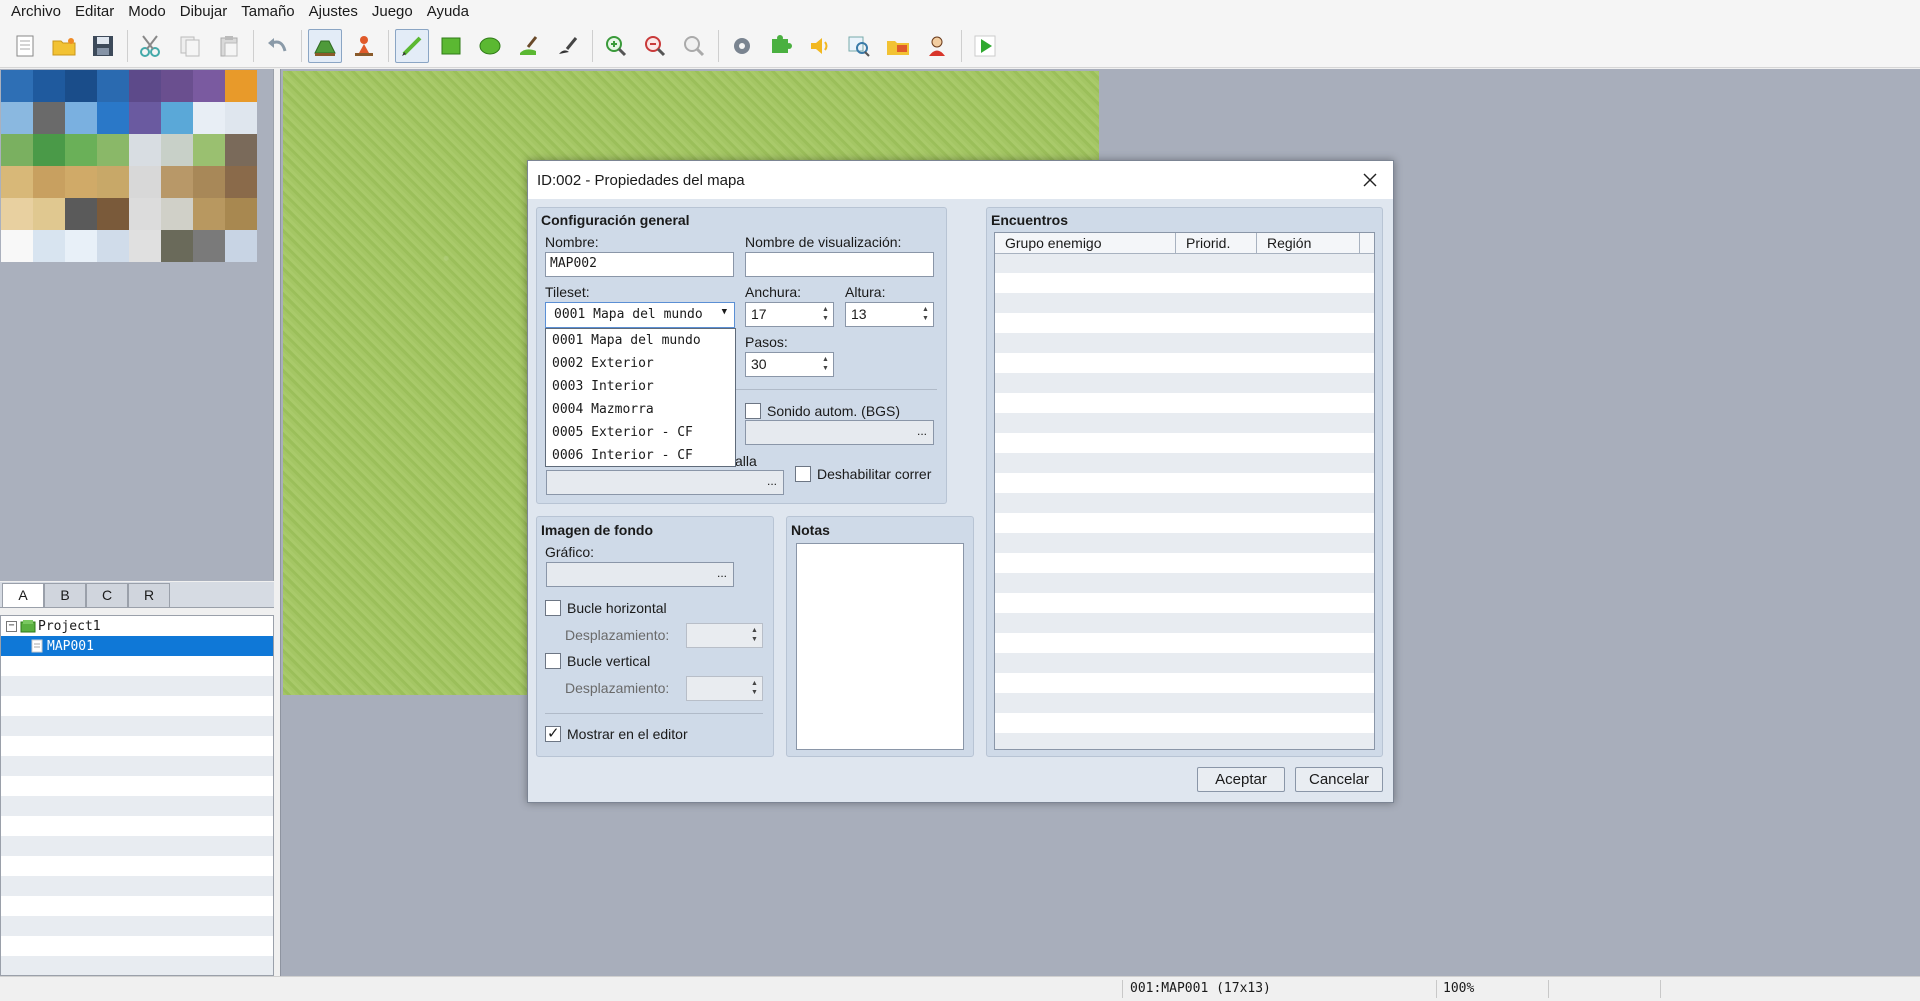  Describe the element at coordinates (553, 733) in the screenshot. I see `show-in-editor-checkbox` at that location.